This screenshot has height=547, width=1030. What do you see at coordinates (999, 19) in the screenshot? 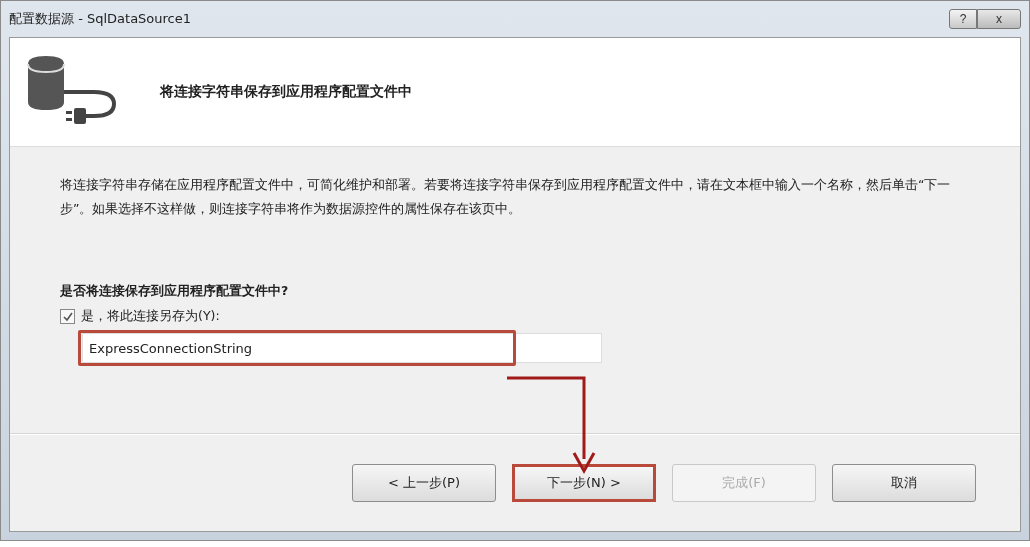
I see `close-button: x` at bounding box center [999, 19].